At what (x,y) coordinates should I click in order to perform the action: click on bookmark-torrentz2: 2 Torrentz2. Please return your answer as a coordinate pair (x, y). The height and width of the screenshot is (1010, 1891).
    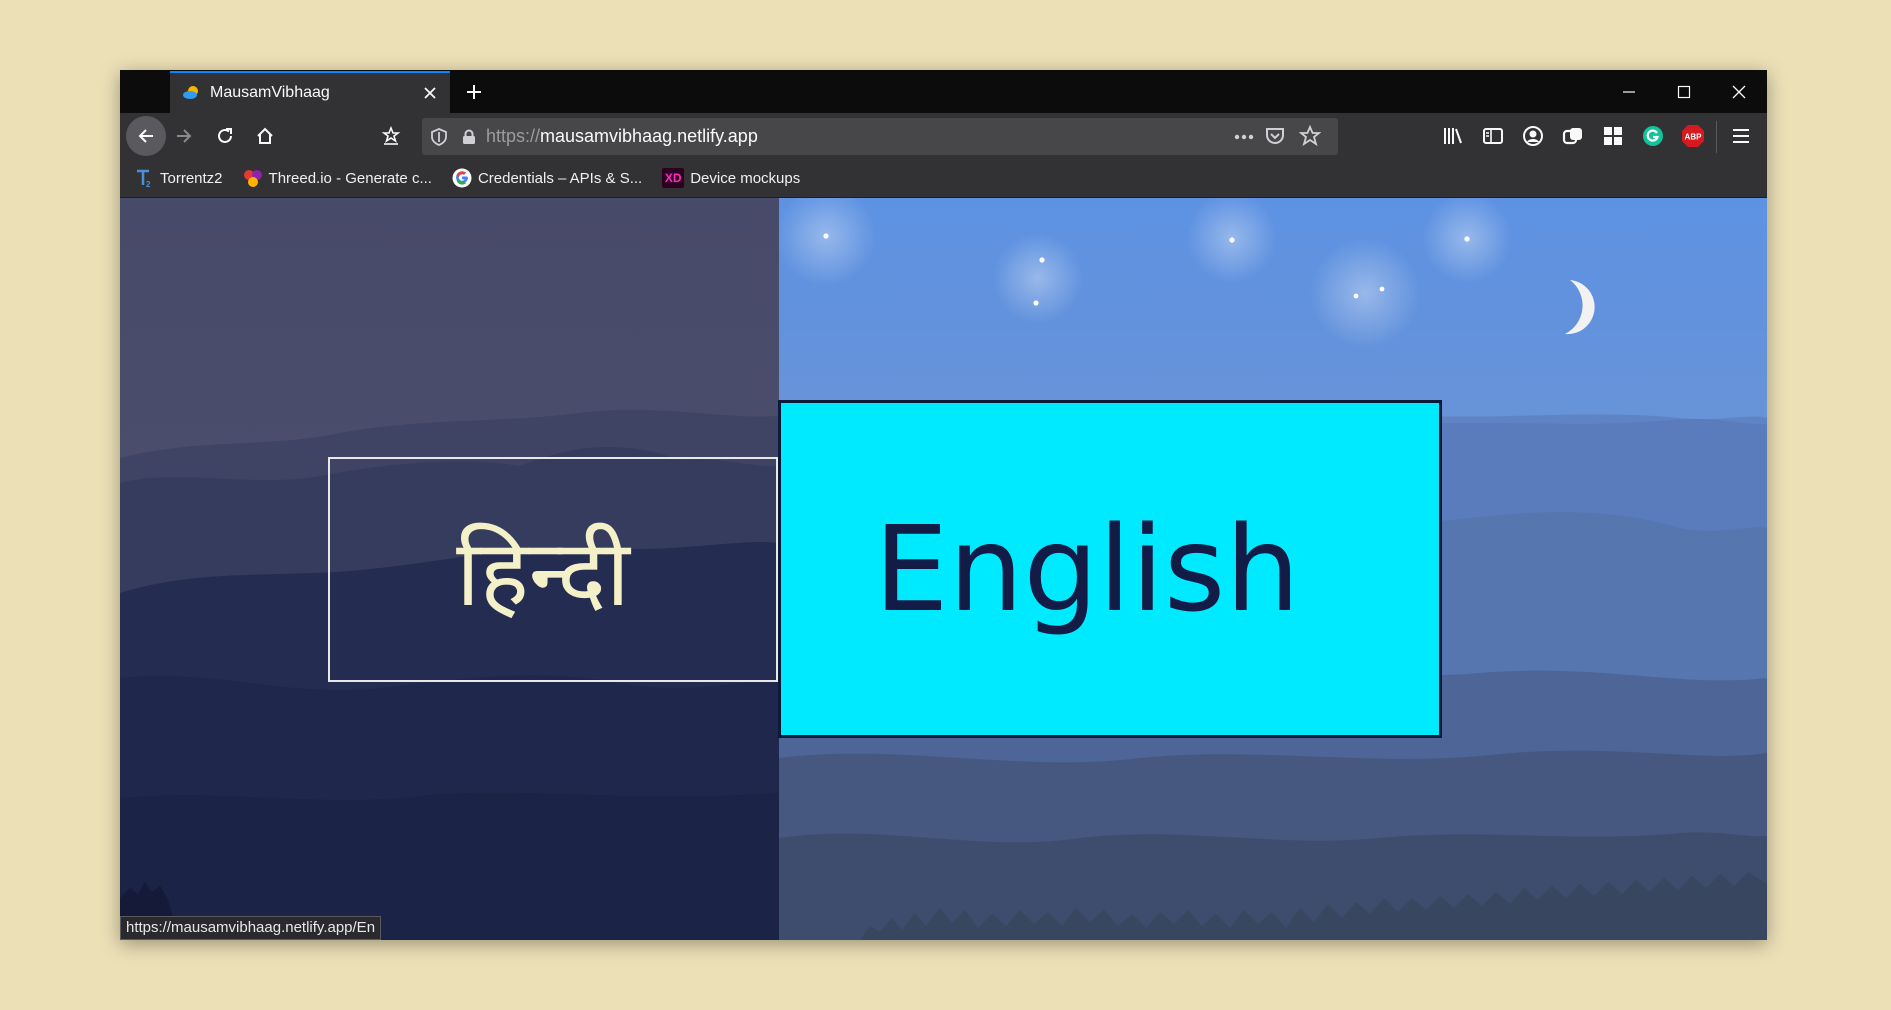
    Looking at the image, I should click on (178, 178).